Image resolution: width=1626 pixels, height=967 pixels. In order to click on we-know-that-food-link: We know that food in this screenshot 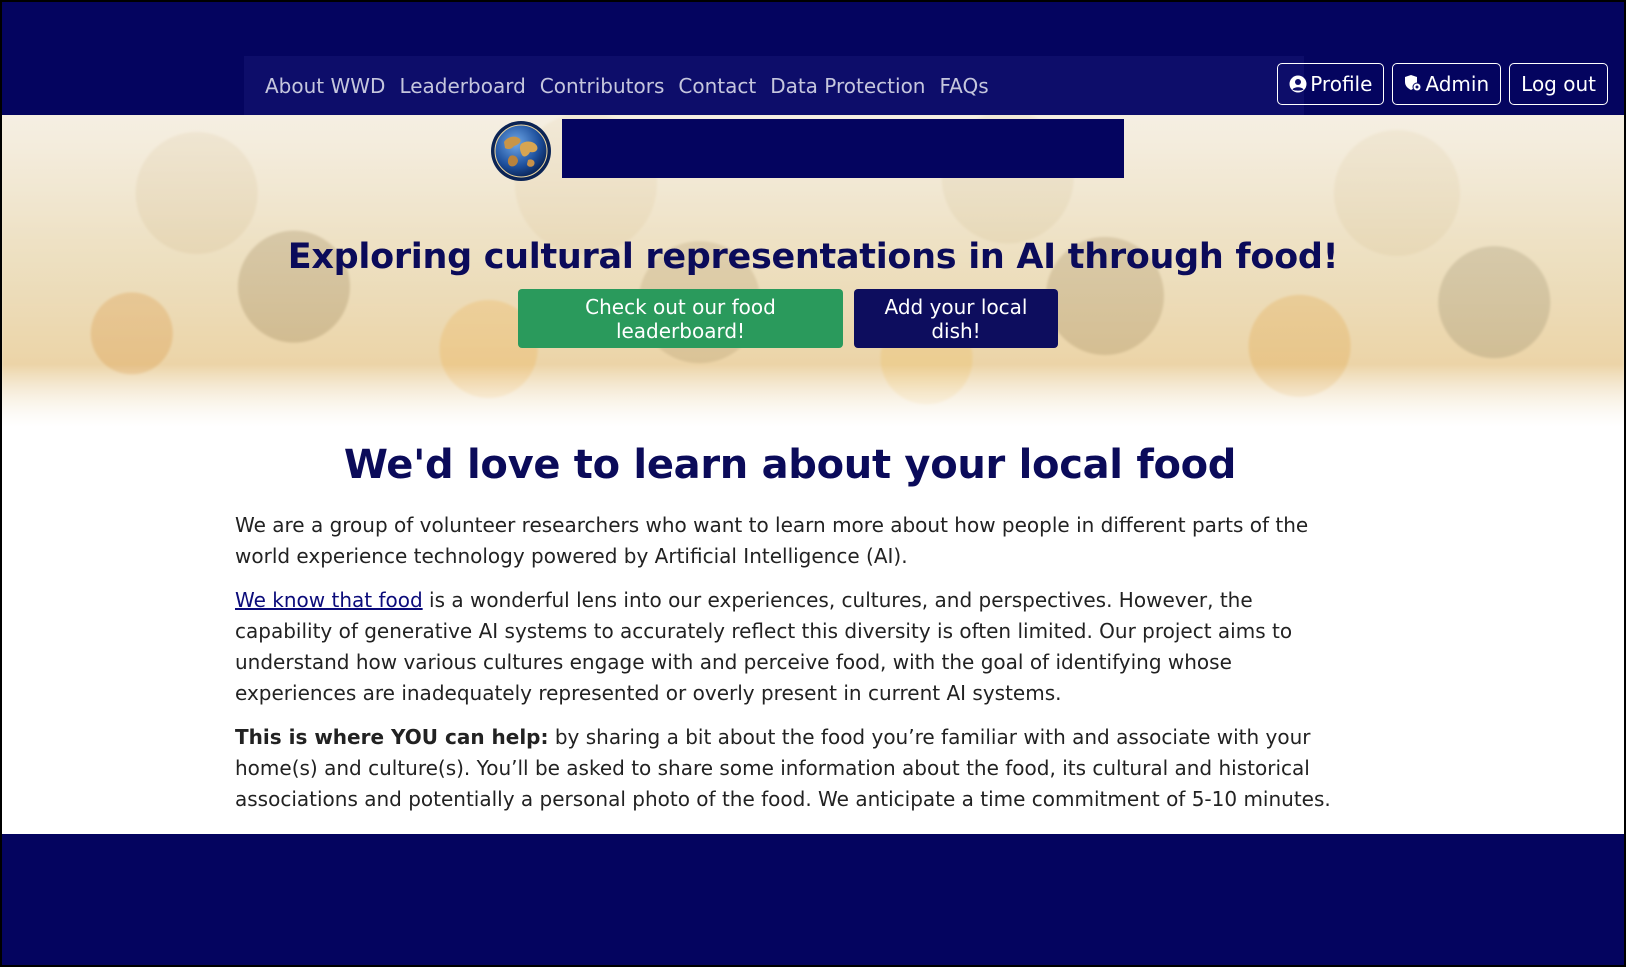, I will do `click(329, 600)`.